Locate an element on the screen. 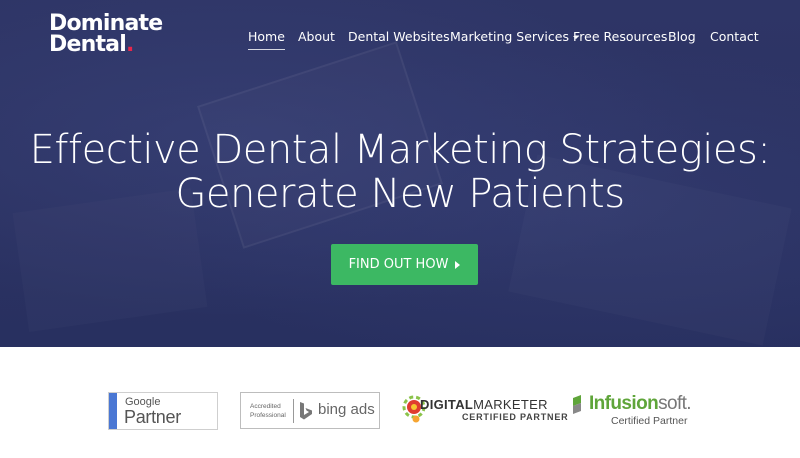 The image size is (800, 458). bing-accredited-text: Accredited Professional is located at coordinates (268, 411).